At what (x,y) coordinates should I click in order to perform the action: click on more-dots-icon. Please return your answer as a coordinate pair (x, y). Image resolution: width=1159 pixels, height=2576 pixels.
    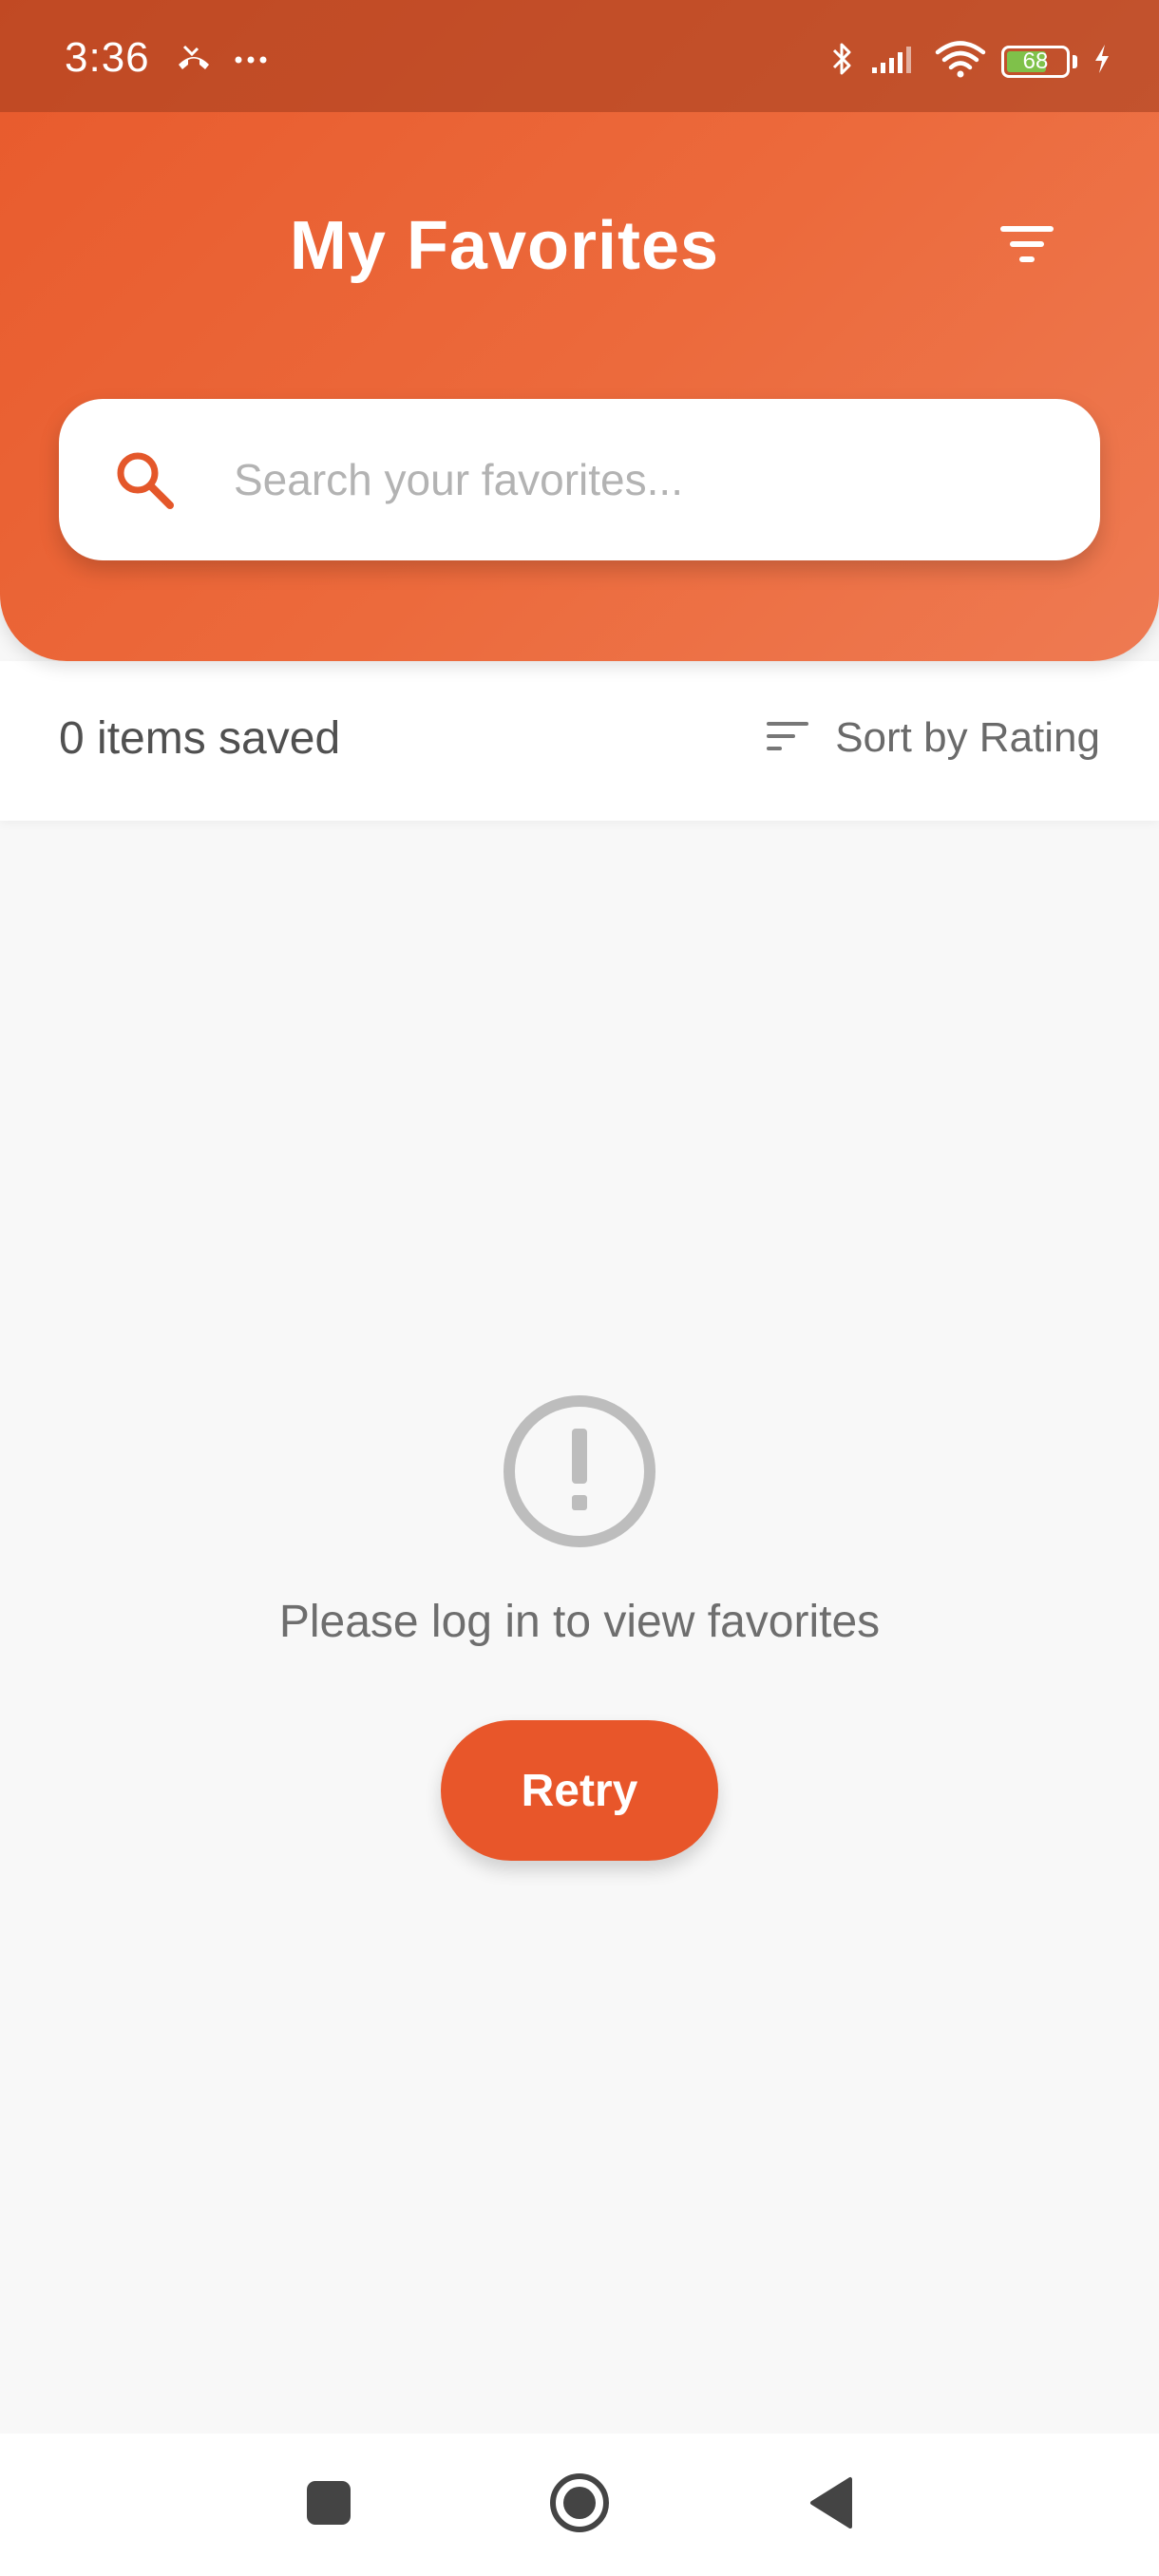
    Looking at the image, I should click on (251, 60).